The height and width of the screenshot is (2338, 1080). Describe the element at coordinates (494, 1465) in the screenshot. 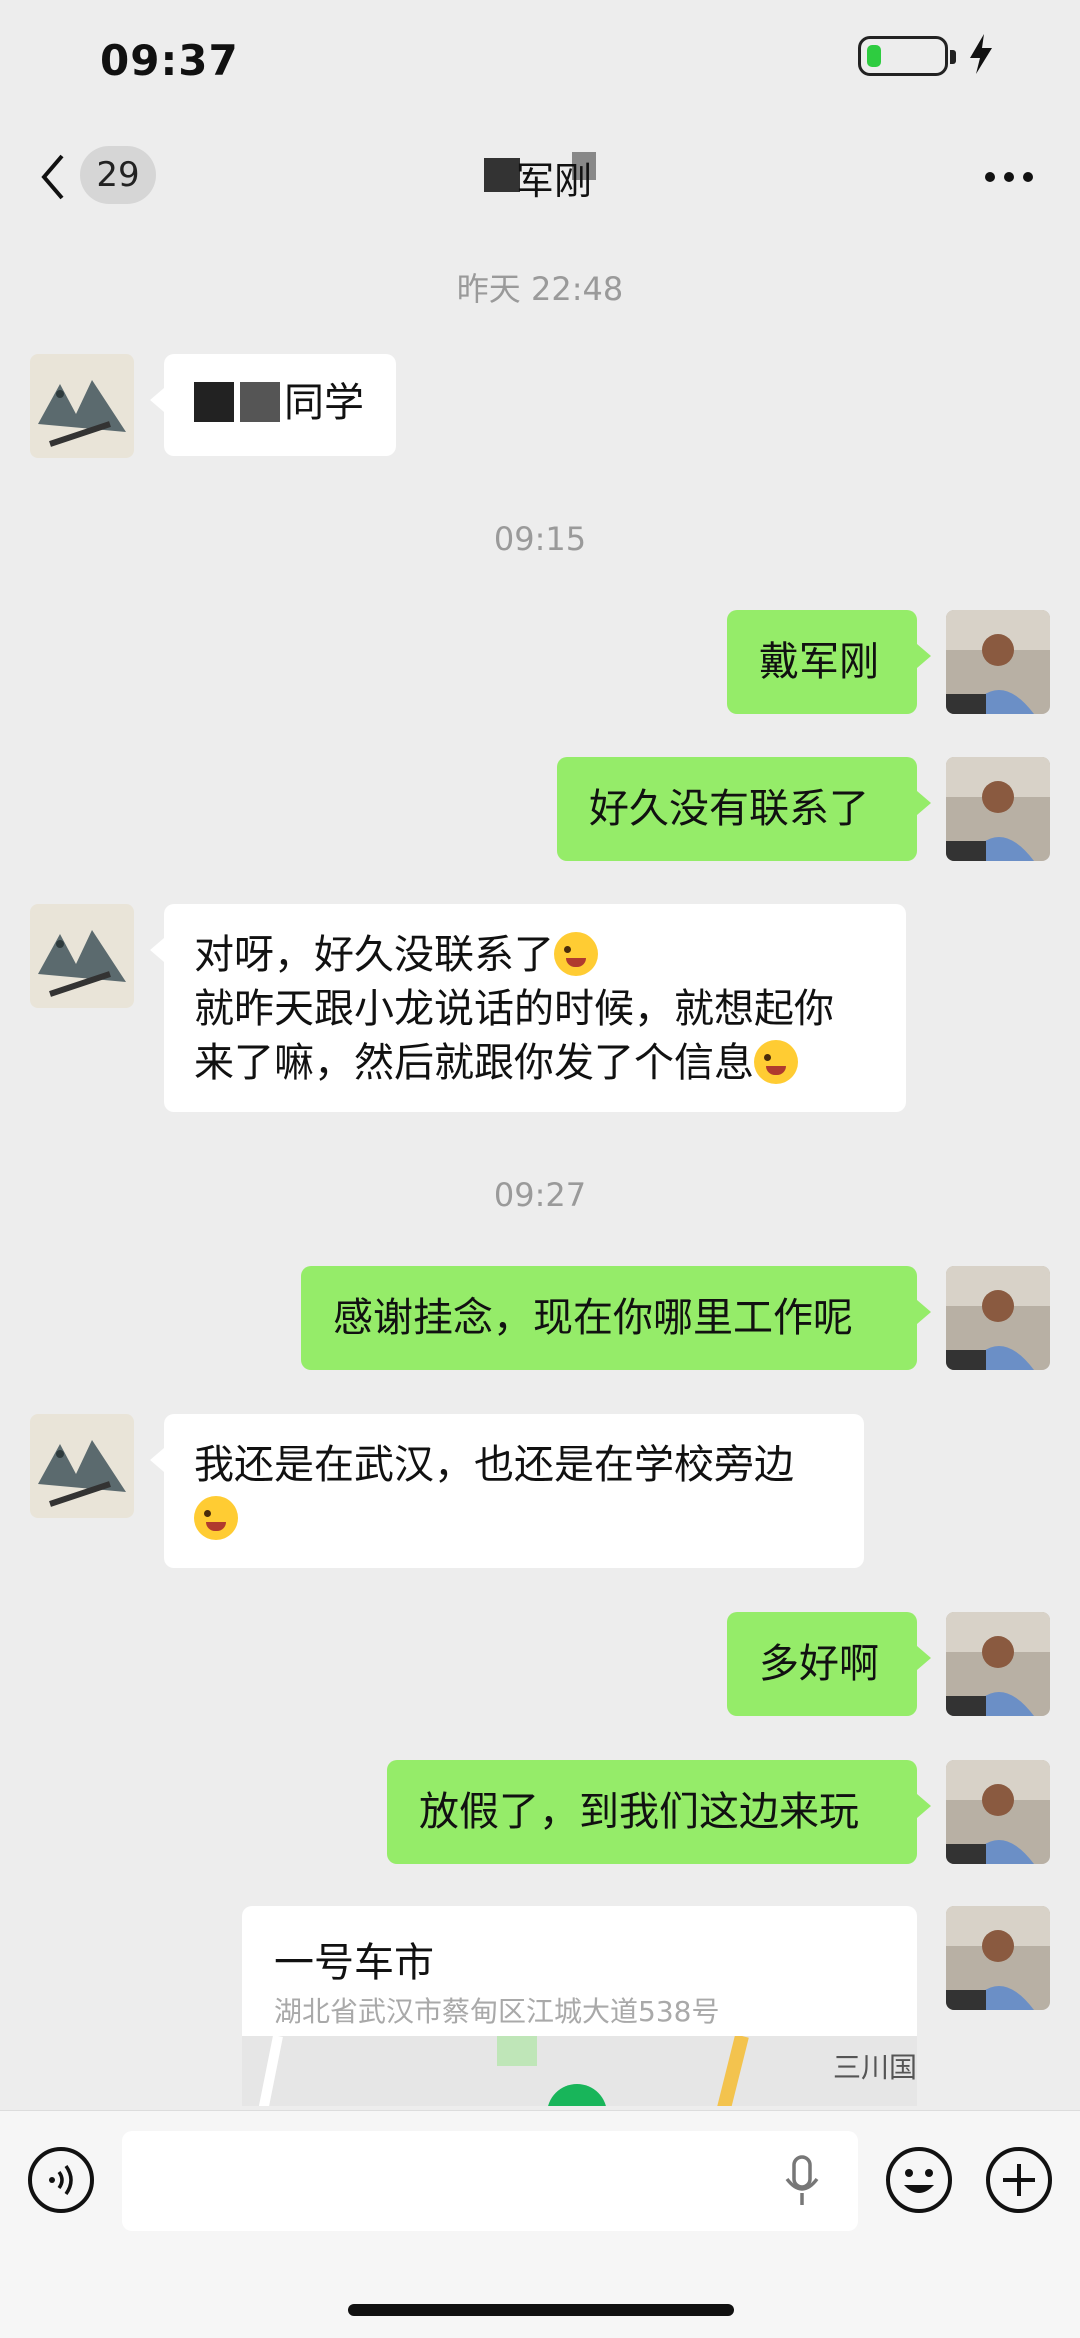

I see `message-text: 我还是在武汉，也还是在学校旁边` at that location.